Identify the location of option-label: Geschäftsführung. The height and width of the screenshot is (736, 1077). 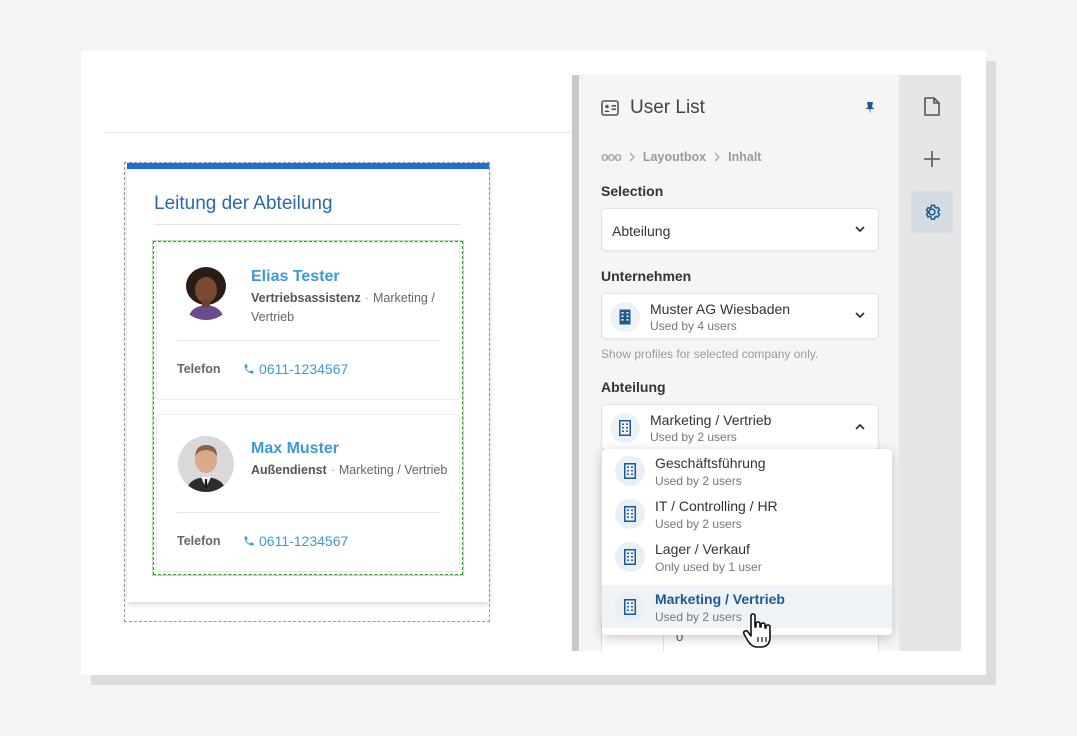
(710, 463).